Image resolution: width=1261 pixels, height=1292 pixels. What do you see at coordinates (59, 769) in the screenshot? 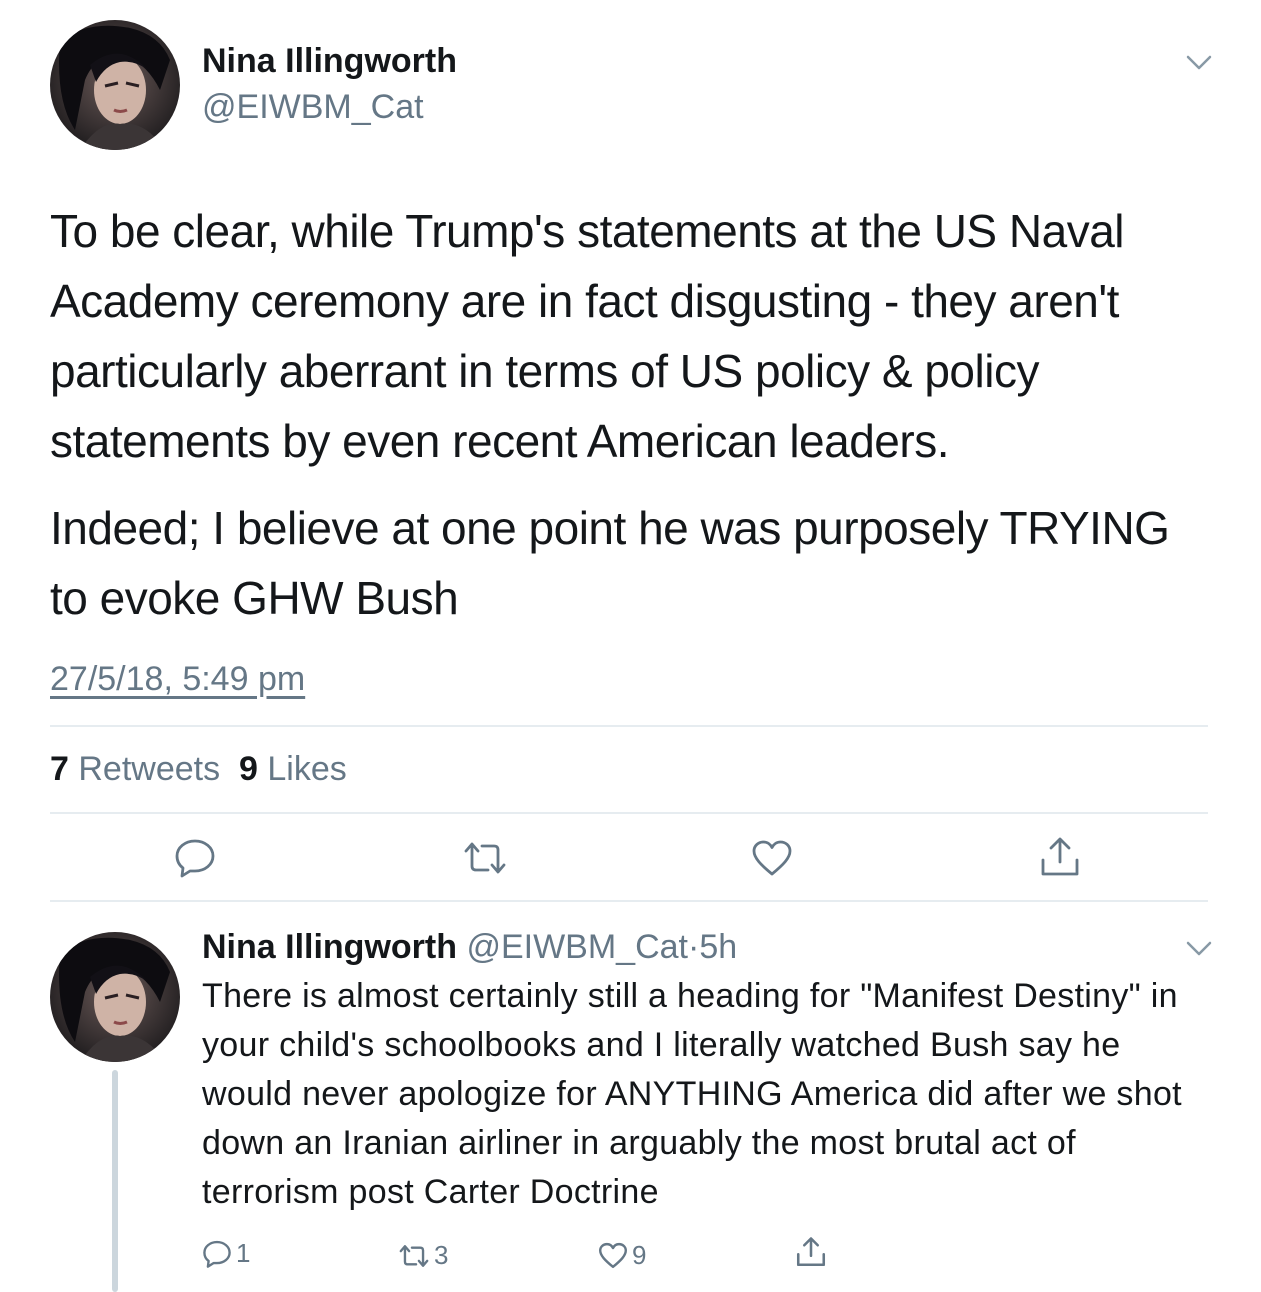
I see `retweet-count: 7` at bounding box center [59, 769].